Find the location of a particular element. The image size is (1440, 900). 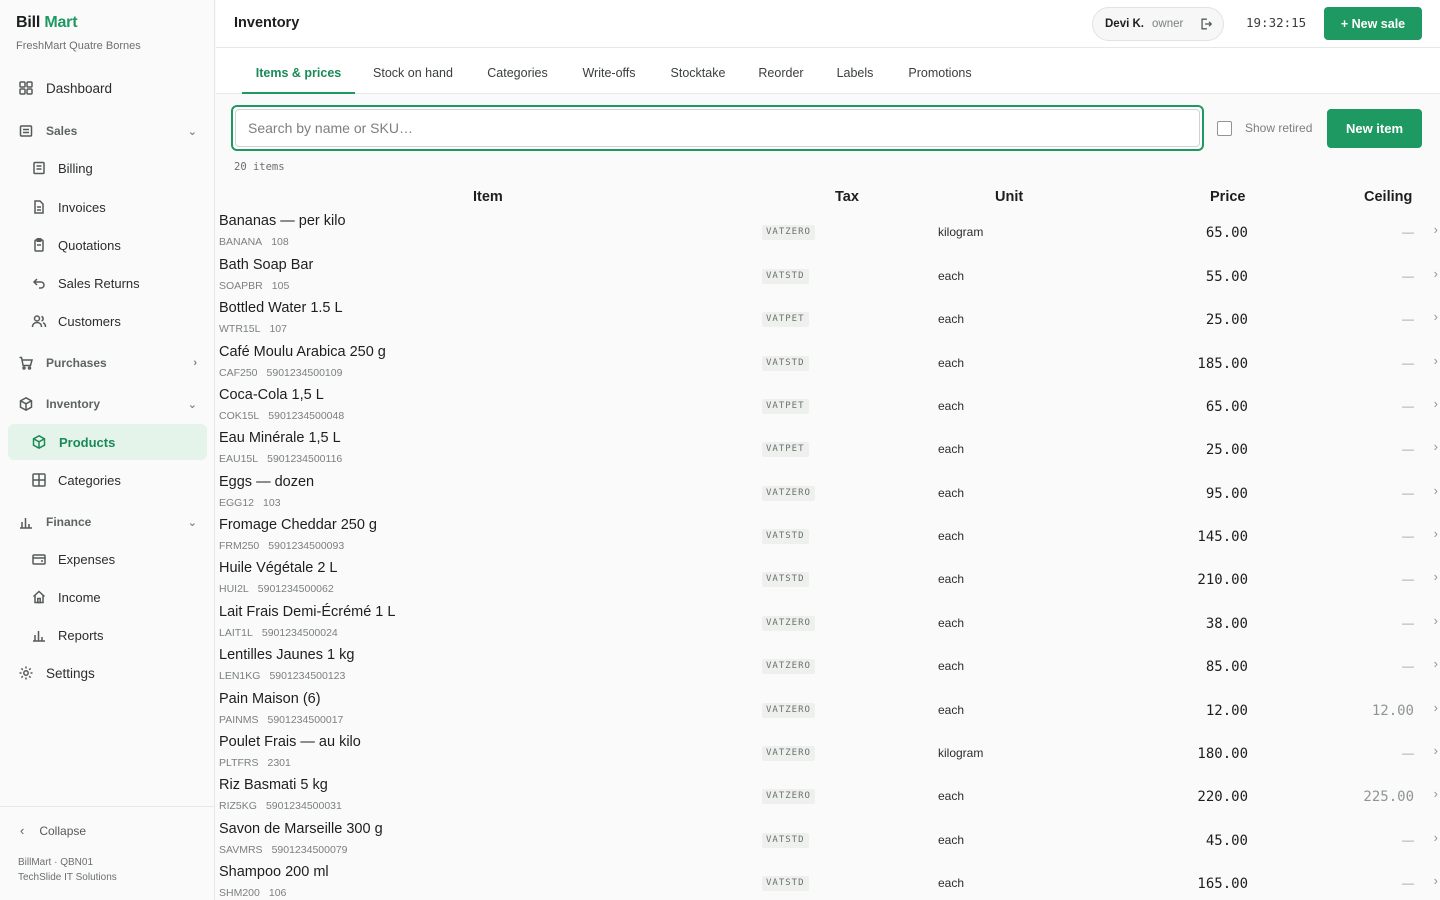

sidebar-item-categories: Categories is located at coordinates (118, 480).